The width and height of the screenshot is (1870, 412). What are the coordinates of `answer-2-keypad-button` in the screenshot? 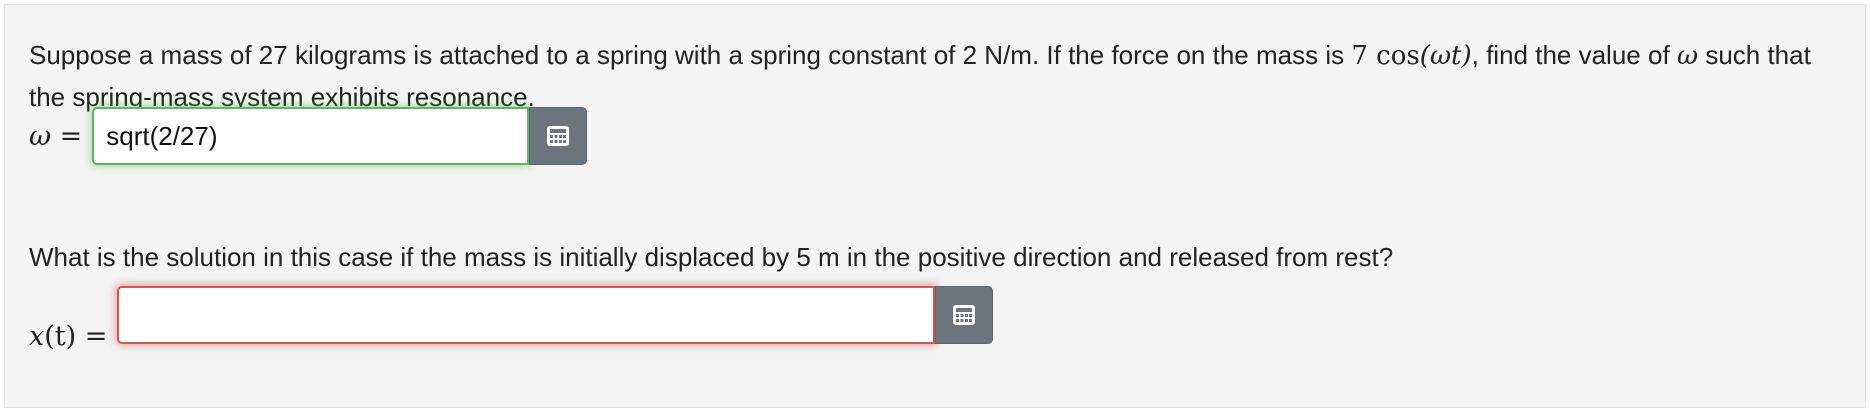 It's located at (964, 315).